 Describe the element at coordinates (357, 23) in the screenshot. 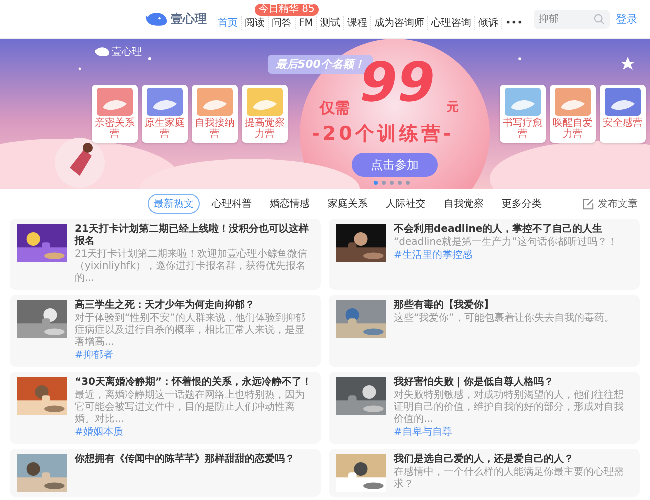

I see `nav-link: 课程` at that location.